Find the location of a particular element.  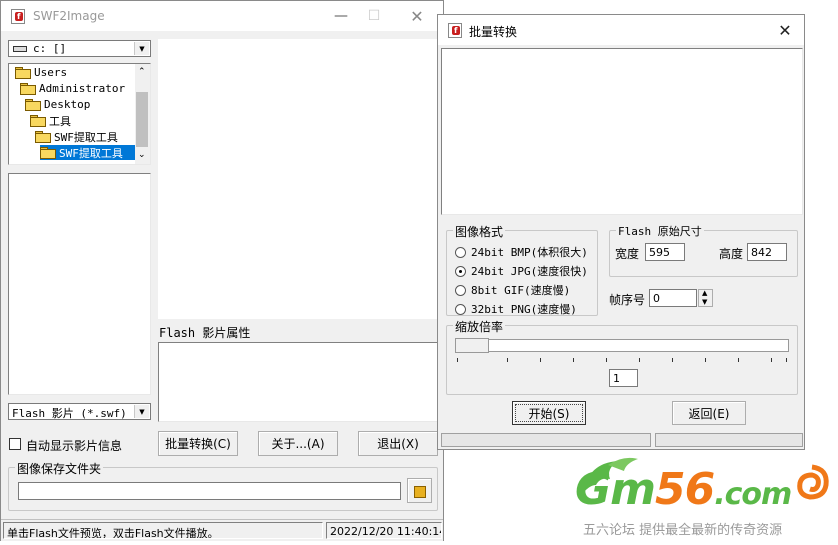

frame-input: 0 is located at coordinates (673, 298).